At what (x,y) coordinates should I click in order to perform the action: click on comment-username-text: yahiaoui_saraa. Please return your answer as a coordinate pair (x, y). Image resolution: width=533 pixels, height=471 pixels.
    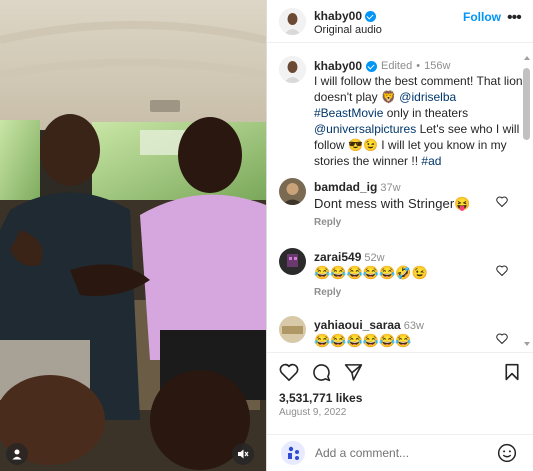
    Looking at the image, I should click on (357, 325).